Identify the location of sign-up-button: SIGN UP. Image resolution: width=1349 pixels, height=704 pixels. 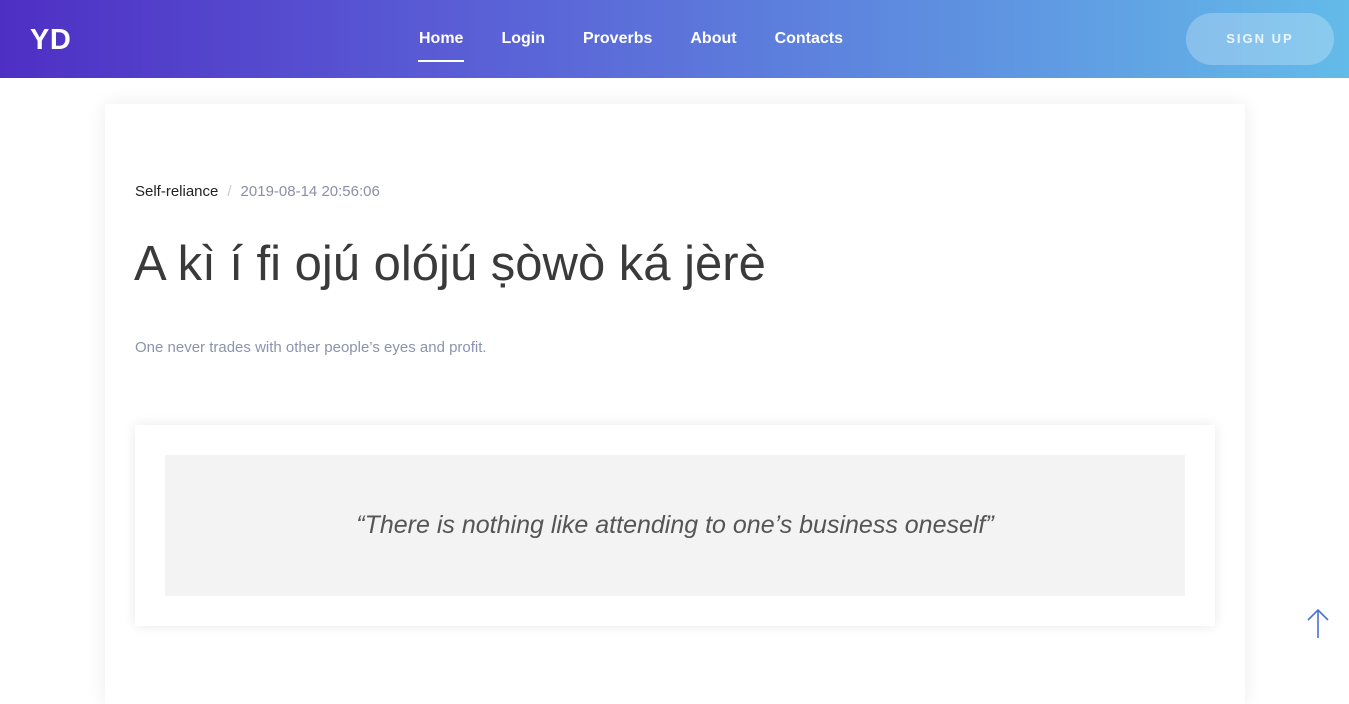
(1260, 39).